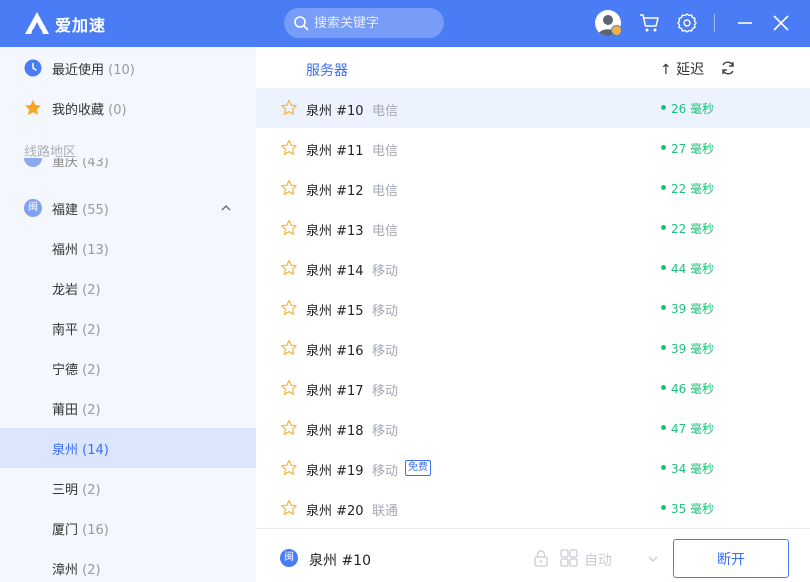  Describe the element at coordinates (376, 23) in the screenshot. I see `search-input` at that location.